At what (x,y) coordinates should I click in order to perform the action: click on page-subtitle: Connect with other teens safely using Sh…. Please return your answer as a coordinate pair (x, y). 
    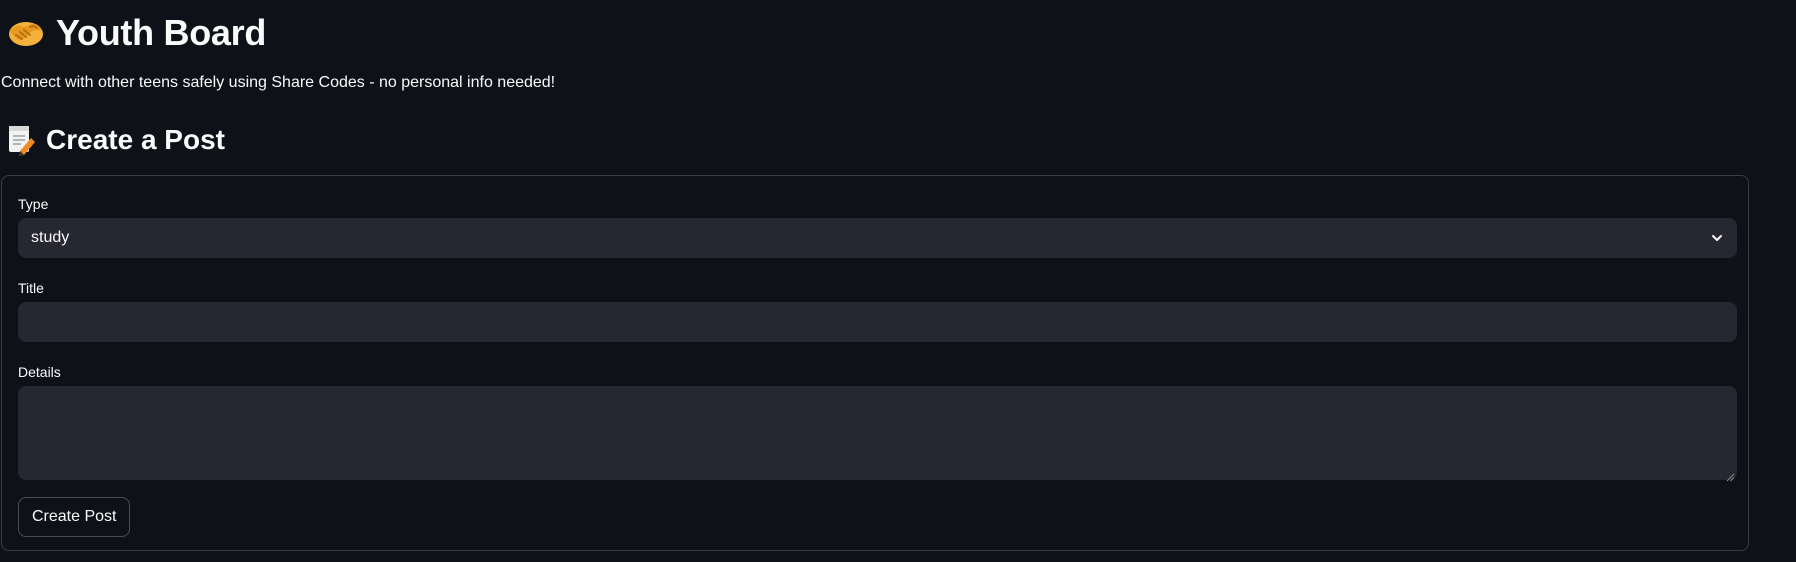
    Looking at the image, I should click on (278, 82).